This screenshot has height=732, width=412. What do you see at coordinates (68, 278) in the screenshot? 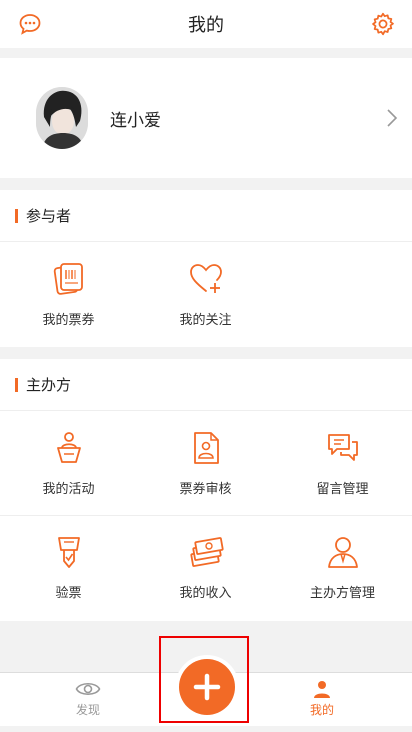
I see `ticket-icon` at bounding box center [68, 278].